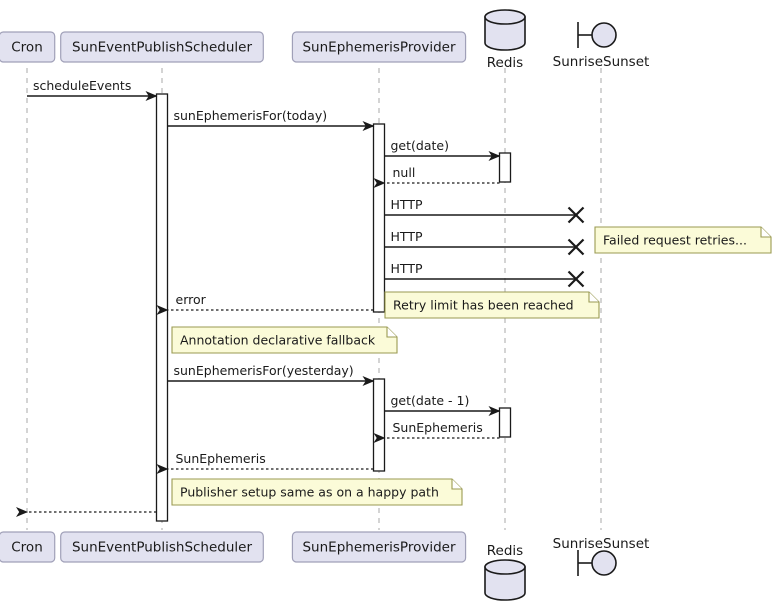  Describe the element at coordinates (438, 427) in the screenshot. I see `message-label-m11: SunEphemeris` at that location.